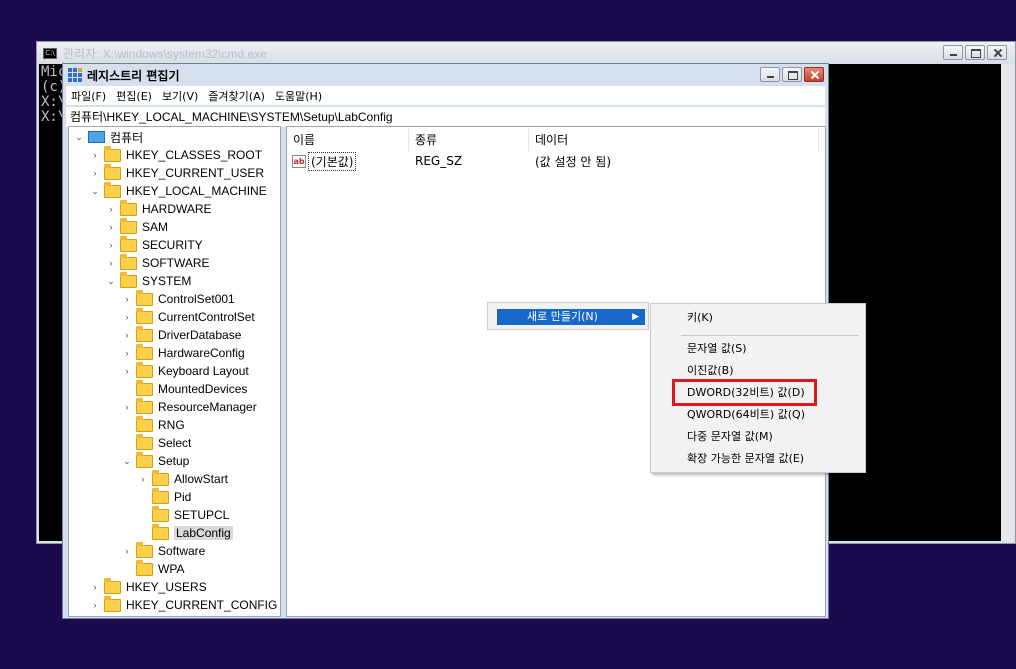 The image size is (1016, 669). I want to click on tree-item-label: Keyboard Layout, so click(203, 371).